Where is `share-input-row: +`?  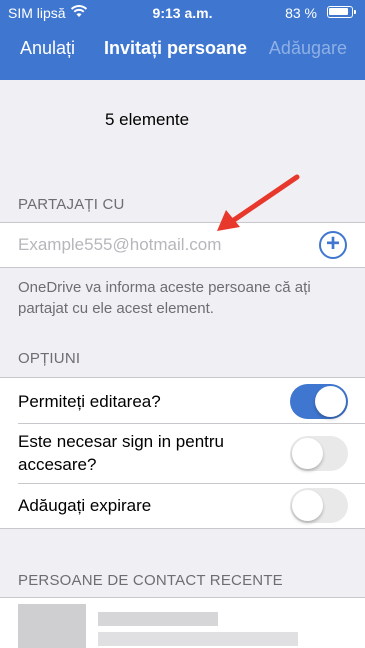
share-input-row: + is located at coordinates (182, 245).